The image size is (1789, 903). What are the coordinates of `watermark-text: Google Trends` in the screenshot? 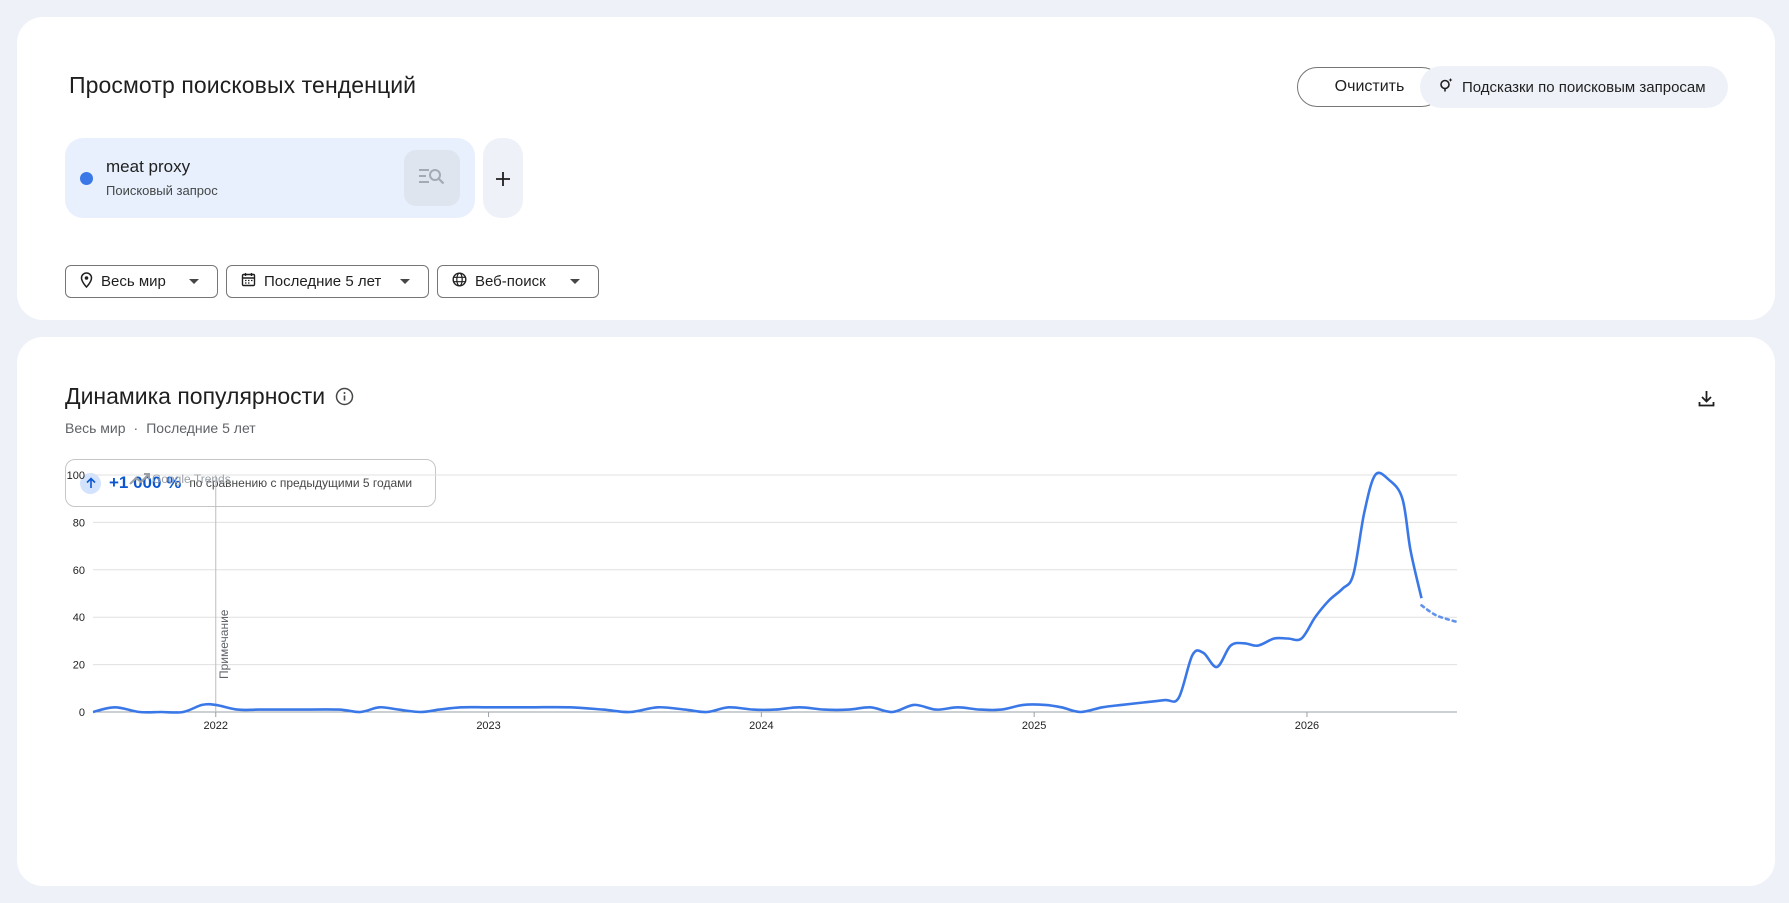 It's located at (191, 479).